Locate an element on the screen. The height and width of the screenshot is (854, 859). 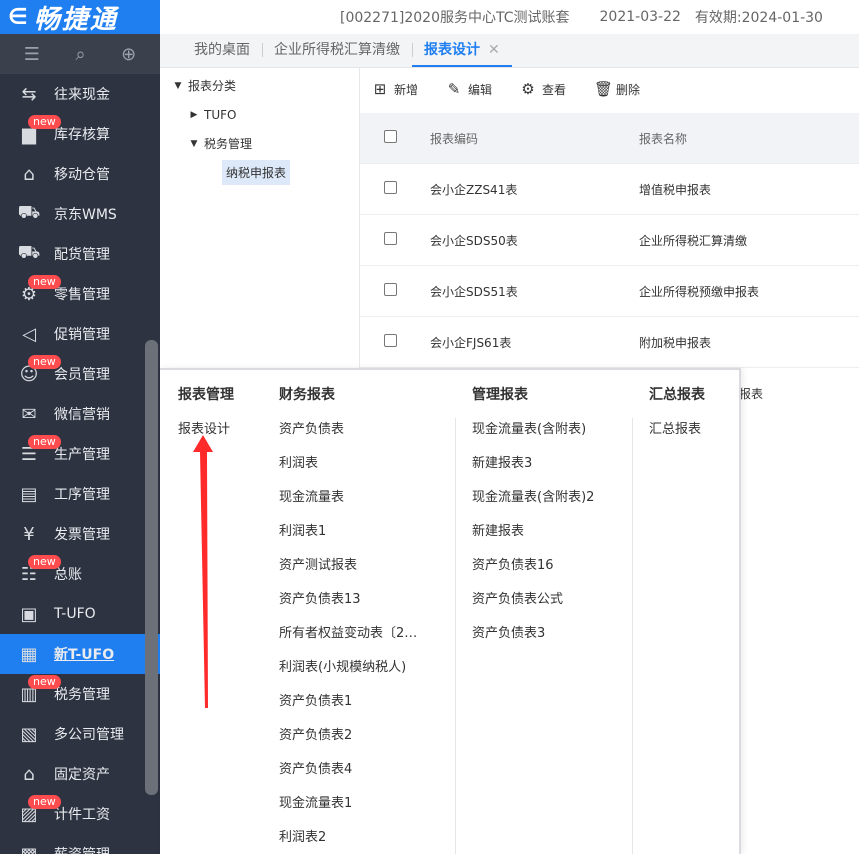
table-row: 会小企SDS51表 企业所得税预缴申报表 is located at coordinates (609, 291).